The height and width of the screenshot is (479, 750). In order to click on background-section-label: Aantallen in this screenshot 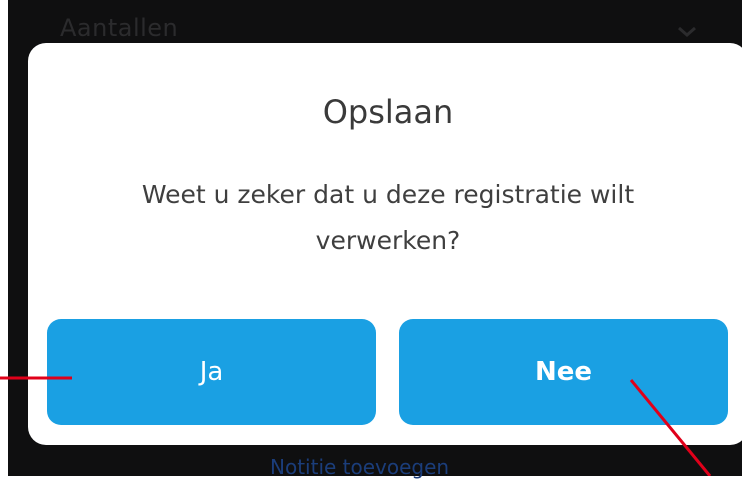, I will do `click(119, 28)`.